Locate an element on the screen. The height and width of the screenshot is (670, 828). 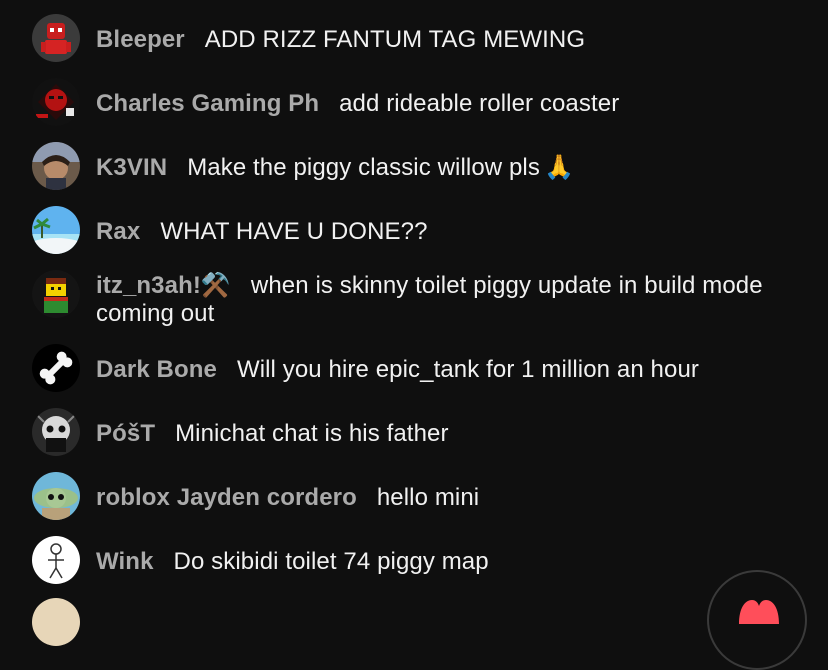
chat-author: K3VIN is located at coordinates (131, 167).